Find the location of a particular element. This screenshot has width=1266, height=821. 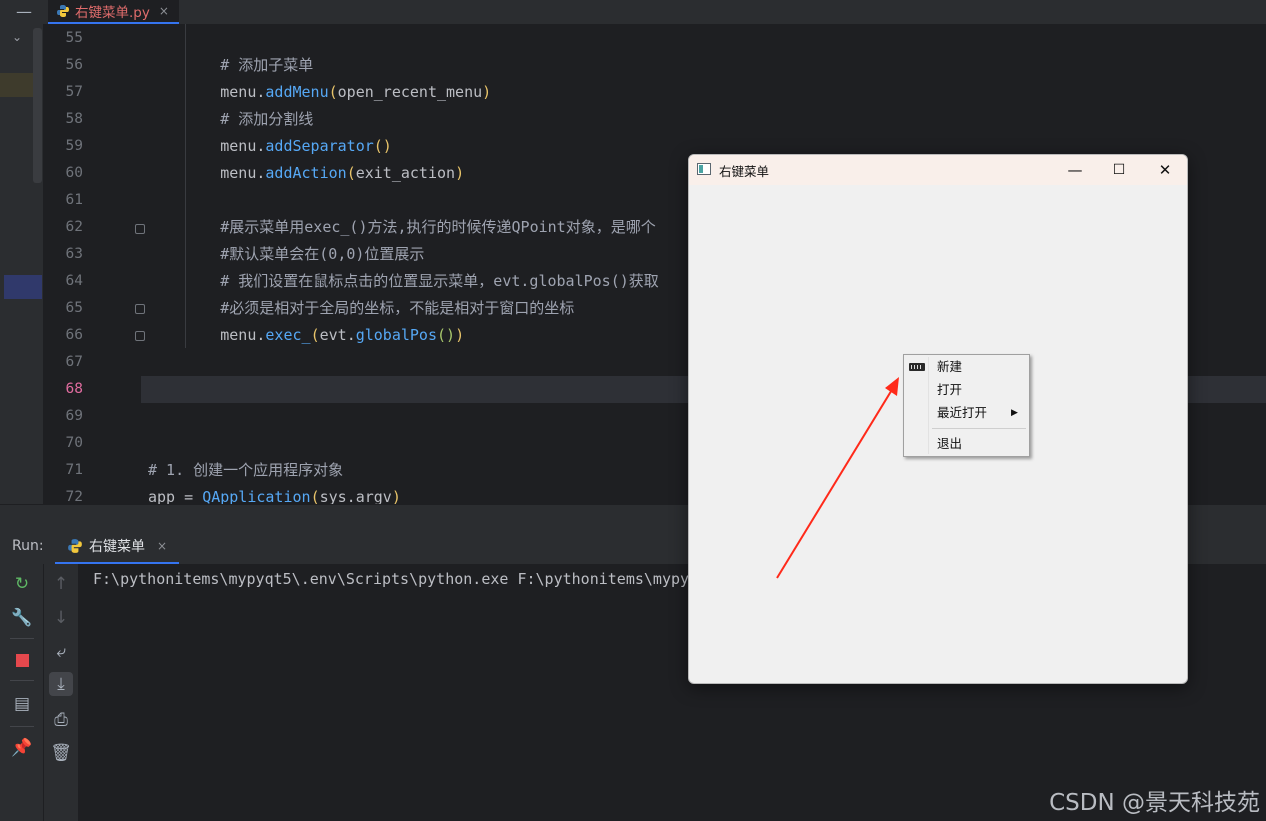

wrench-icon: 🔧 is located at coordinates (22, 618).